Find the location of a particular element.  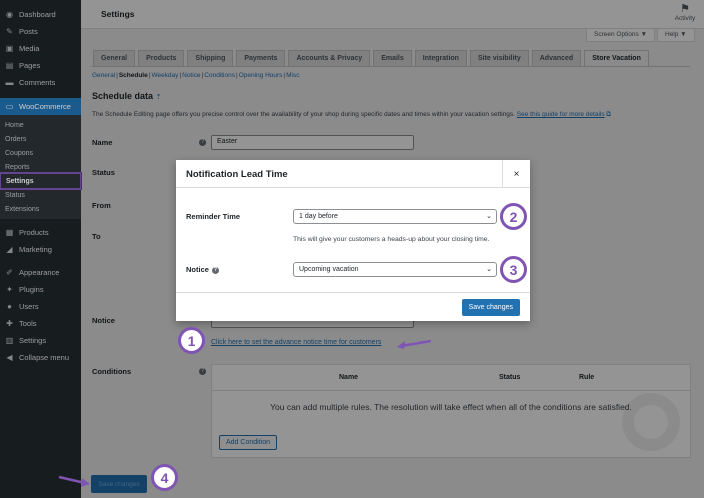

help-icon: ? is located at coordinates (215, 270).